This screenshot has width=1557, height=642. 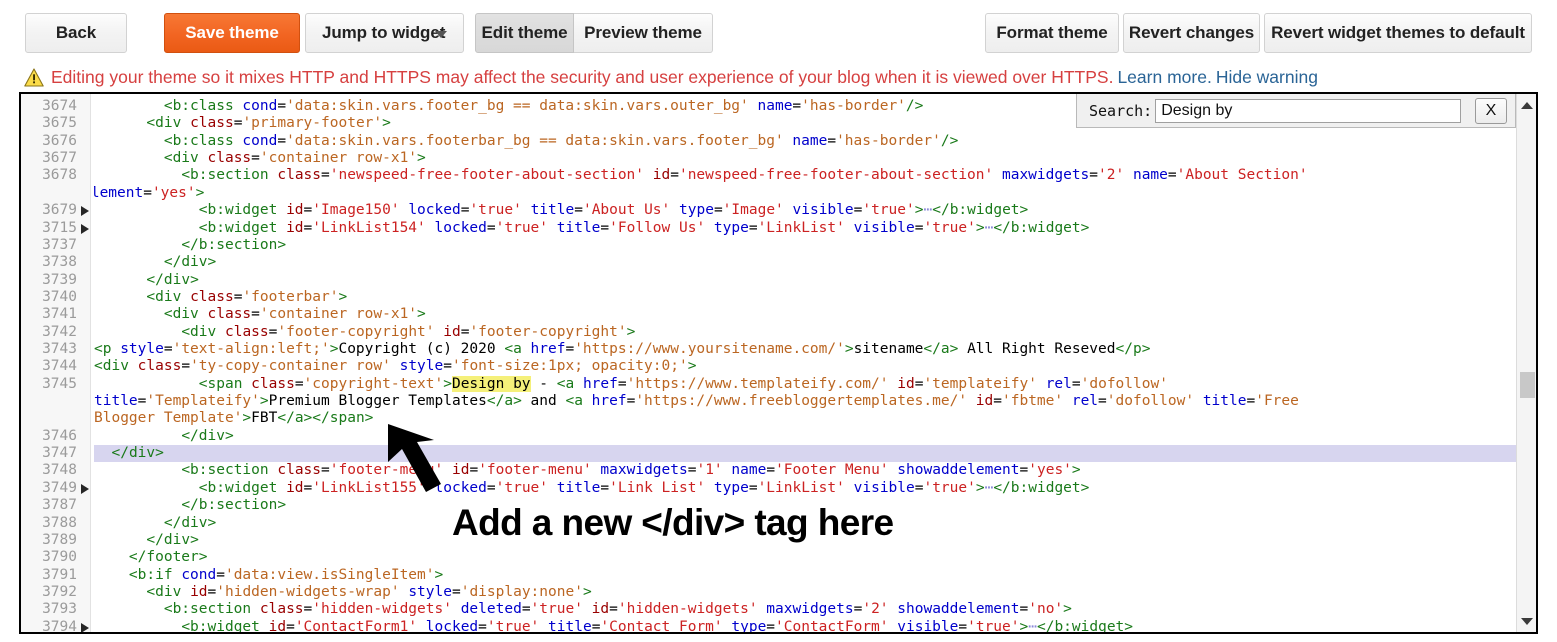 What do you see at coordinates (59, 331) in the screenshot?
I see `line-number: 3742` at bounding box center [59, 331].